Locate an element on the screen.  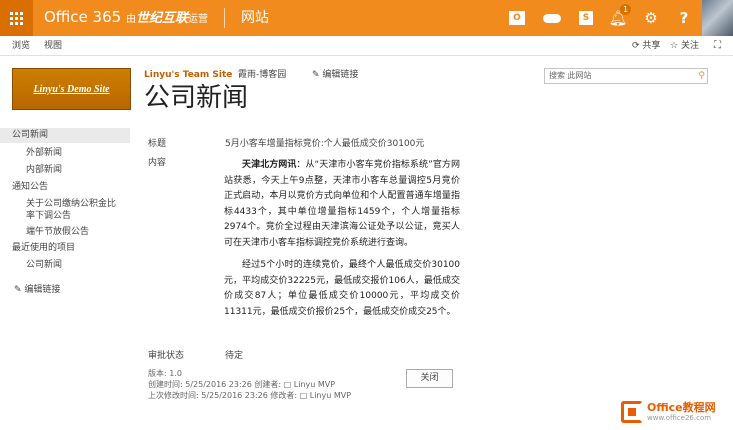
notifications-button: 🔔︎ 1 is located at coordinates (618, 18).